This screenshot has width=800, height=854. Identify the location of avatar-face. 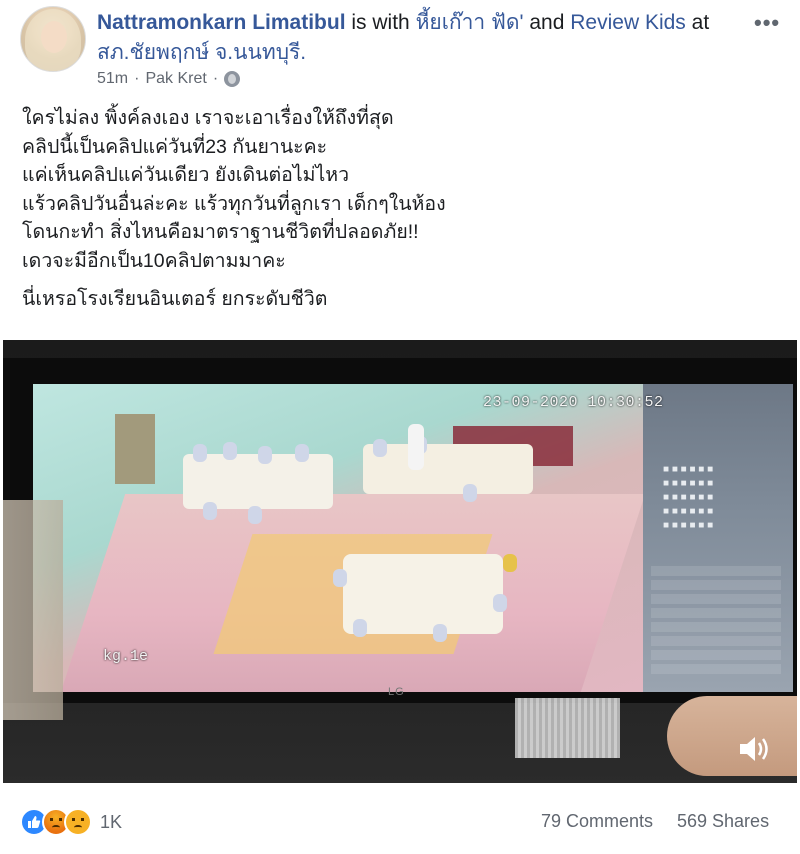
(54, 37).